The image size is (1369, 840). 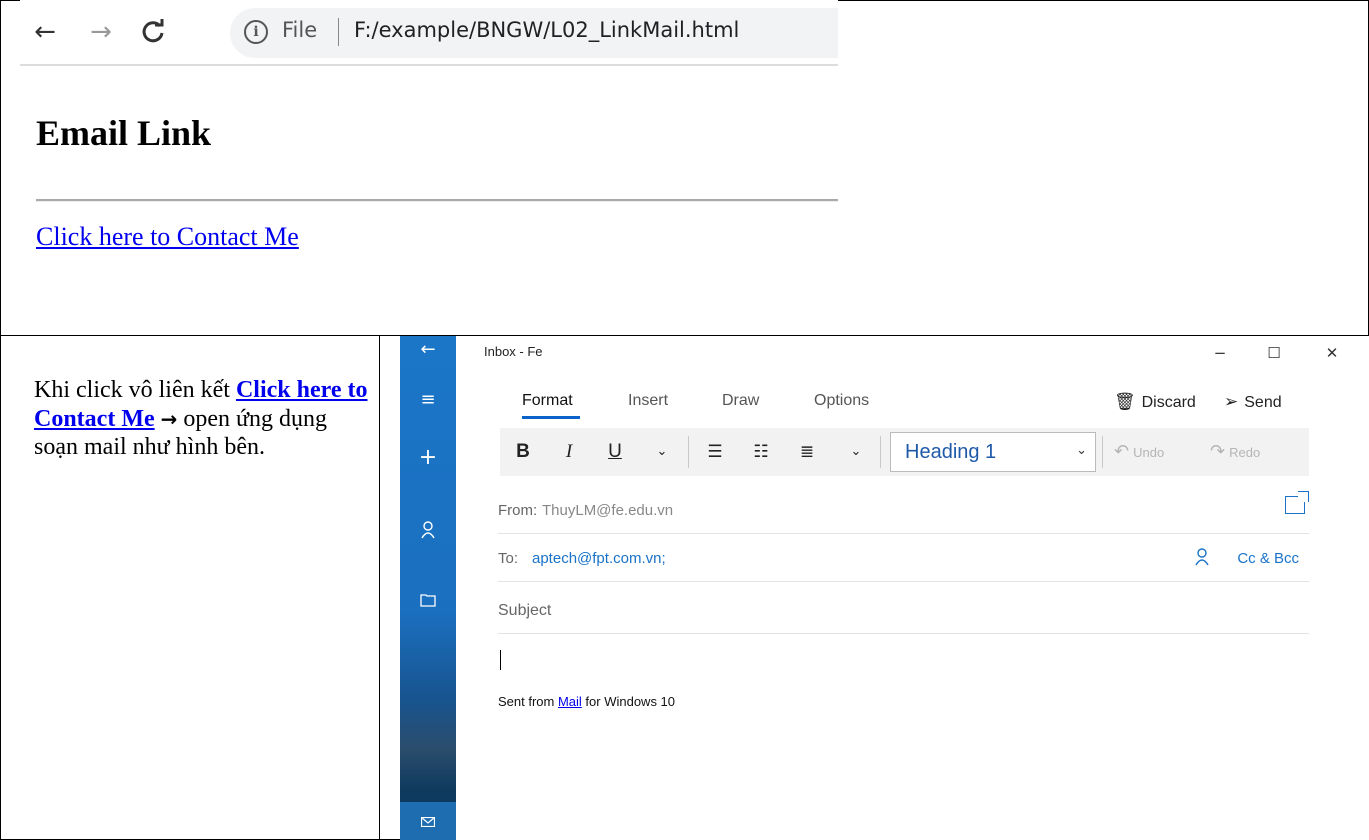 What do you see at coordinates (1263, 402) in the screenshot?
I see `send-label: Send` at bounding box center [1263, 402].